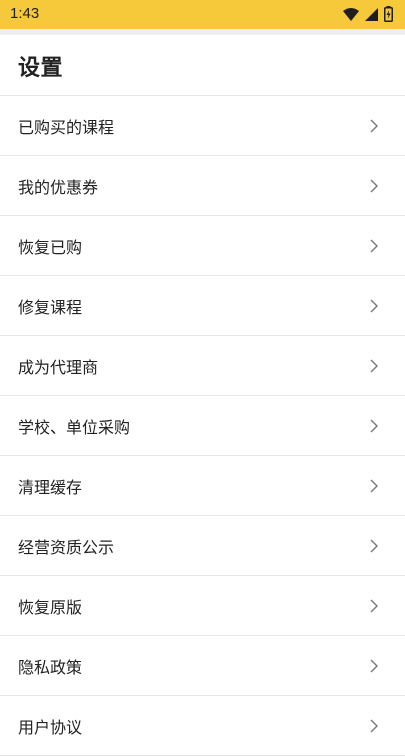 The height and width of the screenshot is (756, 405). What do you see at coordinates (388, 14) in the screenshot?
I see `battery-icon` at bounding box center [388, 14].